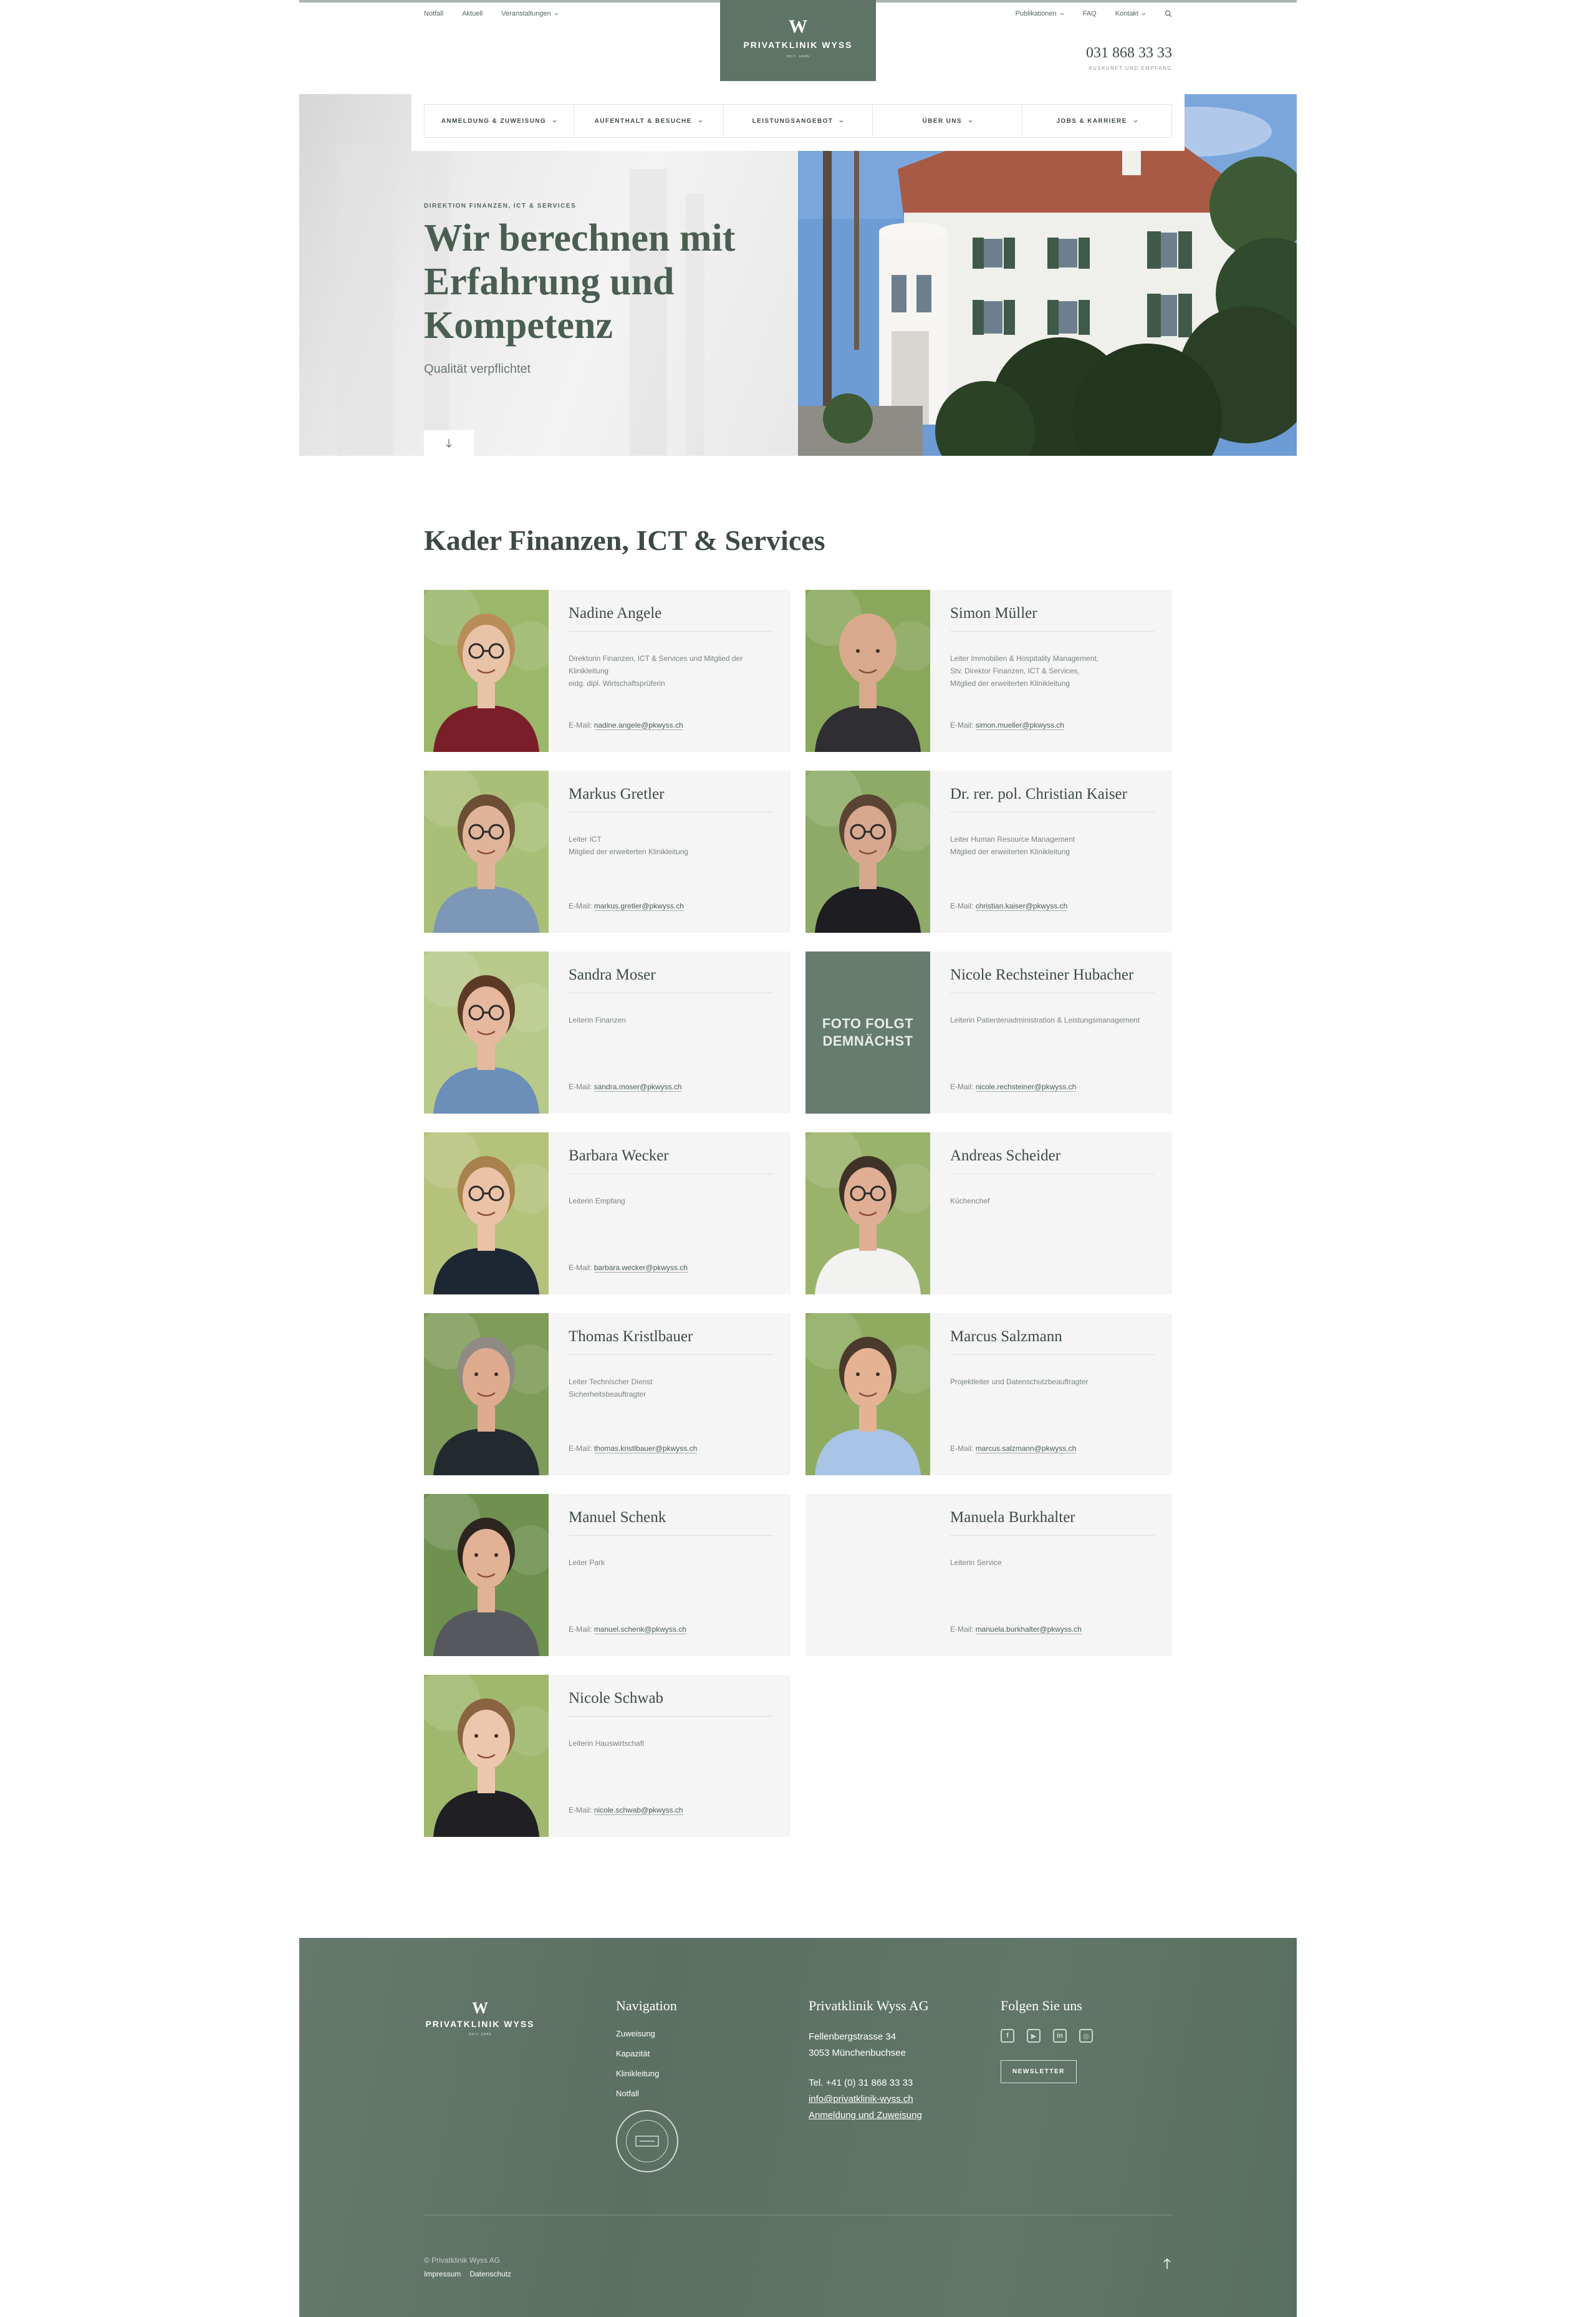  I want to click on util-link-label: Kontakt, so click(1126, 13).